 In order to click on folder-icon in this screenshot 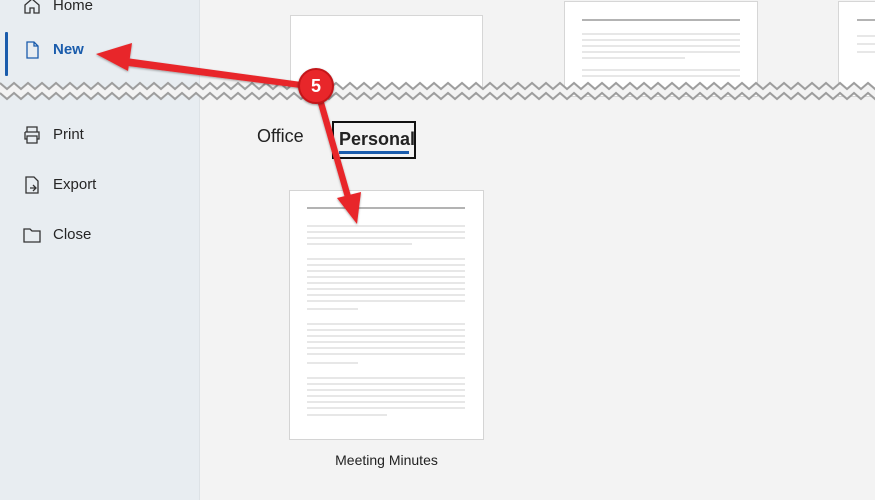, I will do `click(32, 235)`.